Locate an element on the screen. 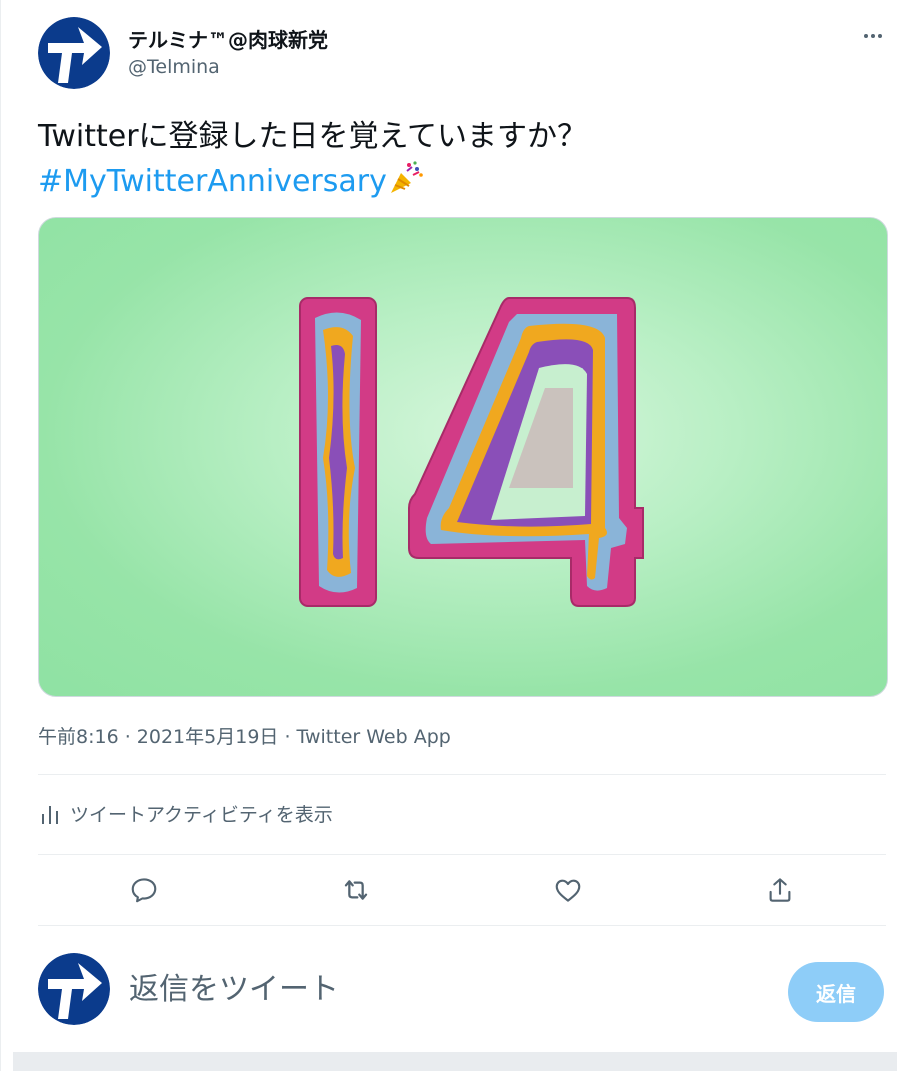 The height and width of the screenshot is (1071, 897). retweet-icon is located at coordinates (356, 890).